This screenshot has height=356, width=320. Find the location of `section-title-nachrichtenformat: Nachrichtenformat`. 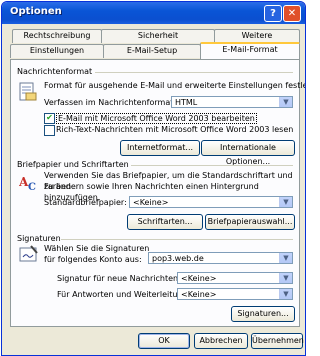

section-title-nachrichtenformat: Nachrichtenformat is located at coordinates (55, 71).